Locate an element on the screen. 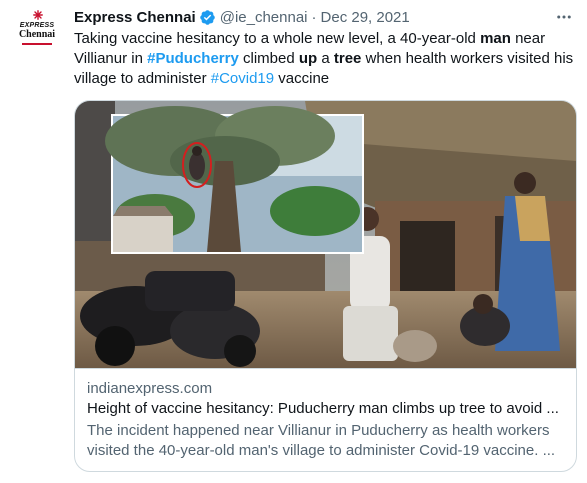  tweet-text-segment: man is located at coordinates (495, 38).